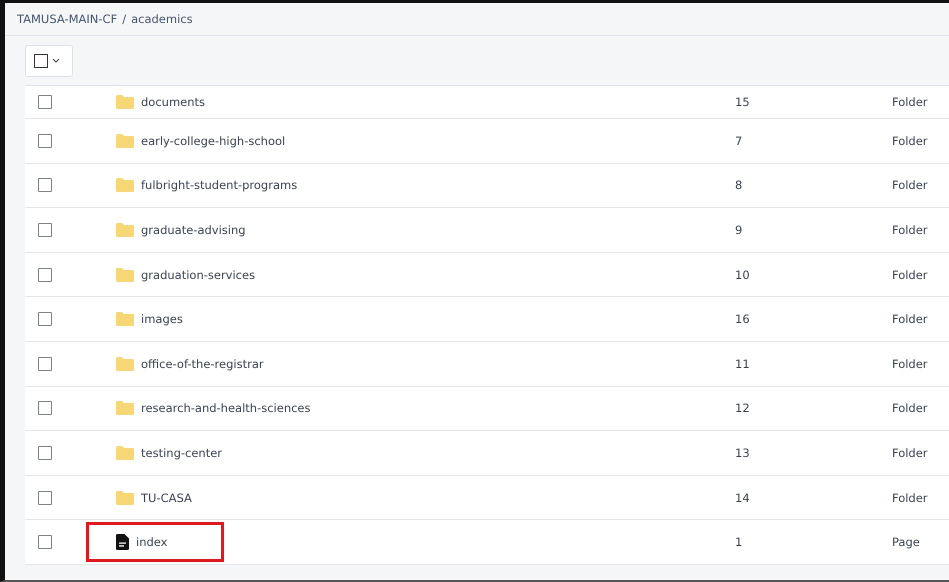 The height and width of the screenshot is (582, 949). I want to click on count-cell-text: 9, so click(739, 229).